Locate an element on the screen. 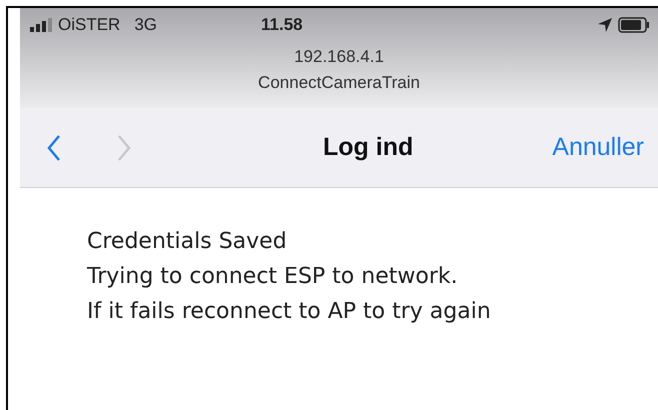 The width and height of the screenshot is (658, 410). message-line: If it fails reconnect to AP to try again is located at coordinates (289, 312).